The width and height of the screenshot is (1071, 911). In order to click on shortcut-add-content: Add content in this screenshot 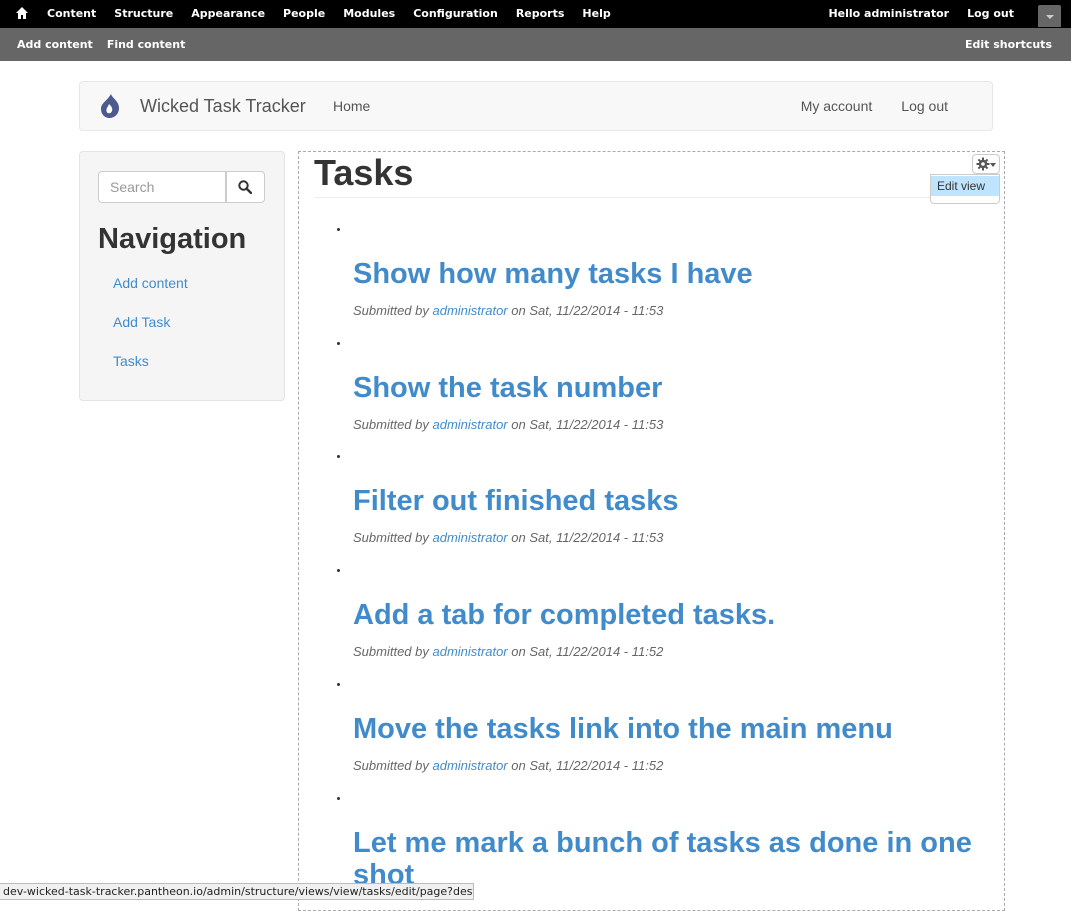, I will do `click(55, 44)`.